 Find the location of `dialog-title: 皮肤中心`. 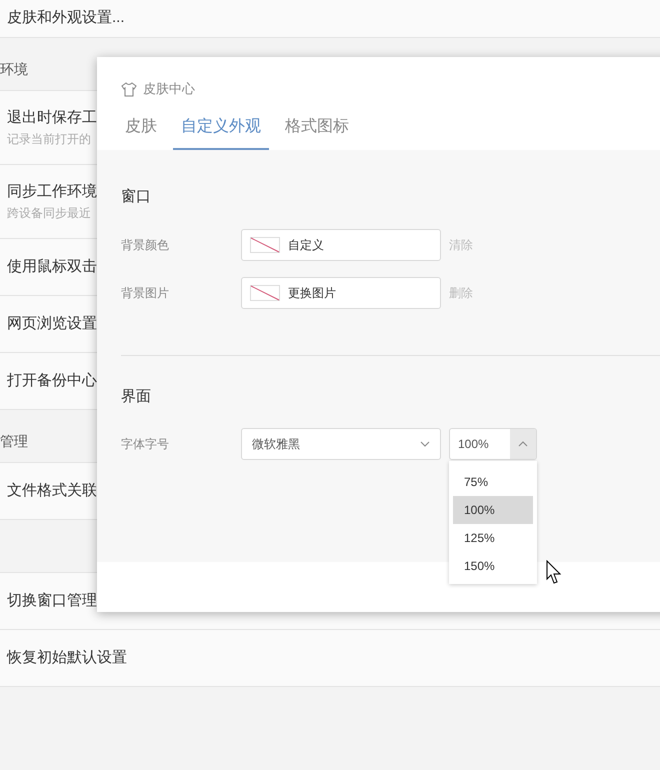

dialog-title: 皮肤中心 is located at coordinates (169, 89).